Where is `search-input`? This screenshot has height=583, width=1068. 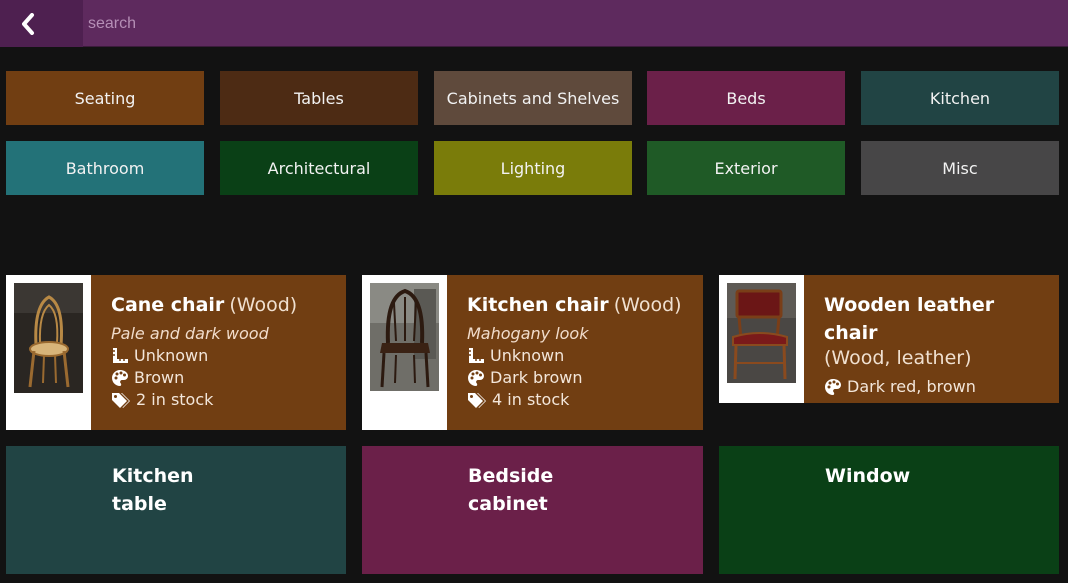
search-input is located at coordinates (575, 23).